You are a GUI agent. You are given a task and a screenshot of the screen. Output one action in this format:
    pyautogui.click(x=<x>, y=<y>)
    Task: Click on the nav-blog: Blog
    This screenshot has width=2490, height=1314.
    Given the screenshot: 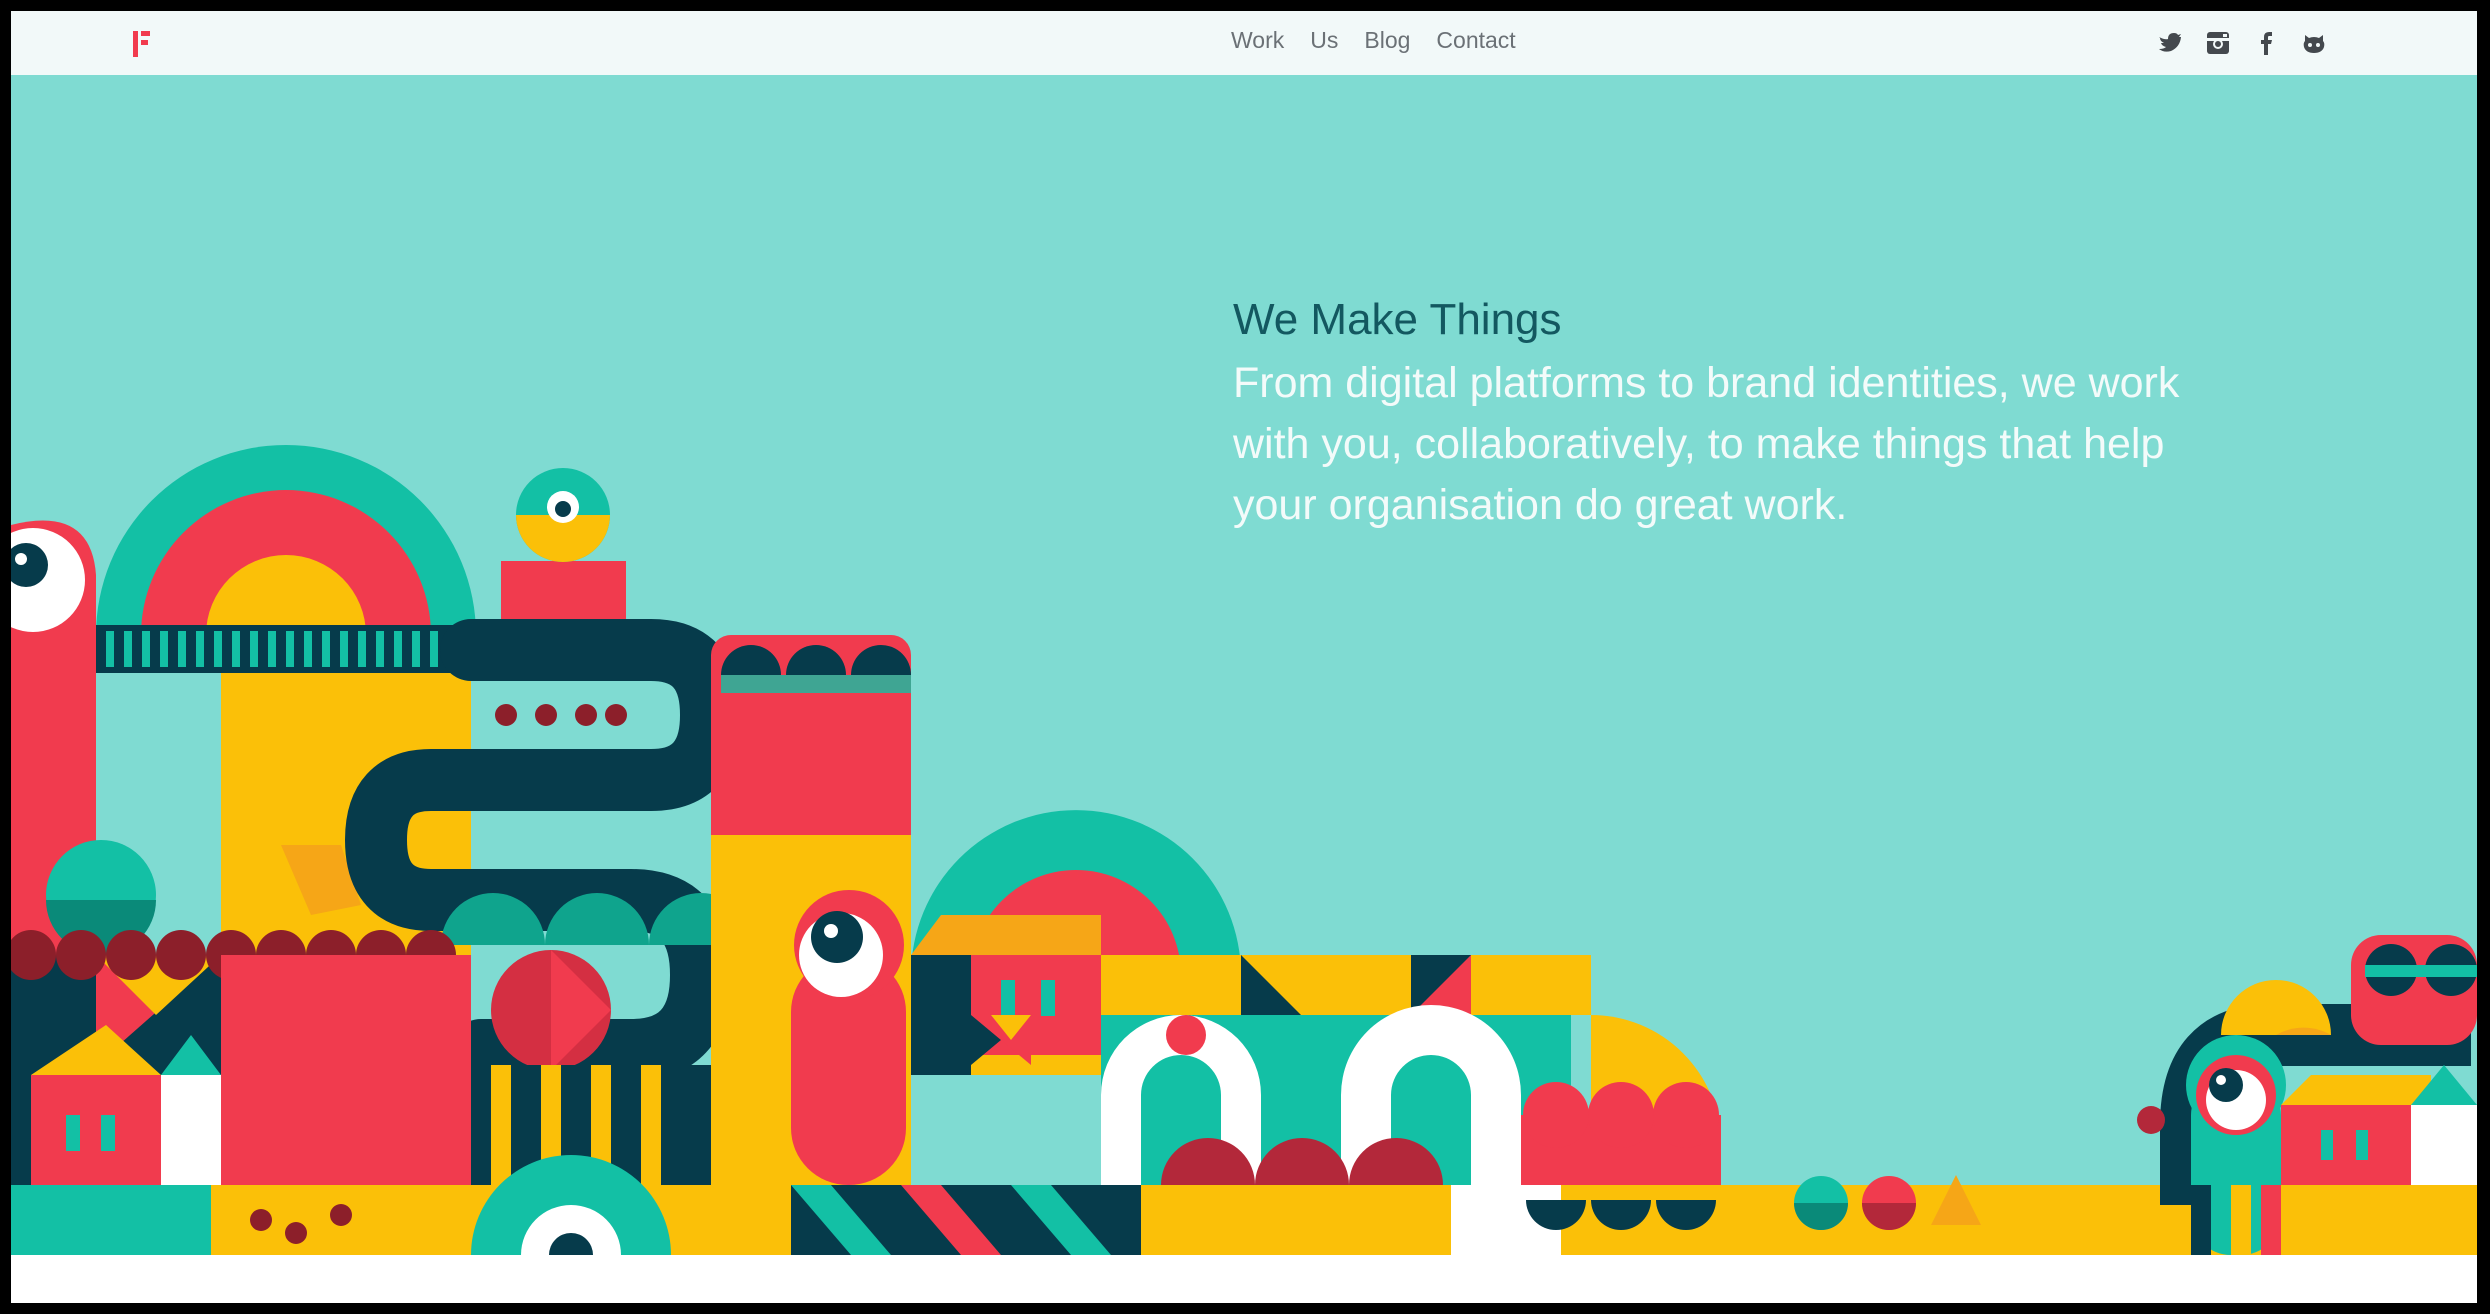 What is the action you would take?
    pyautogui.click(x=1387, y=40)
    